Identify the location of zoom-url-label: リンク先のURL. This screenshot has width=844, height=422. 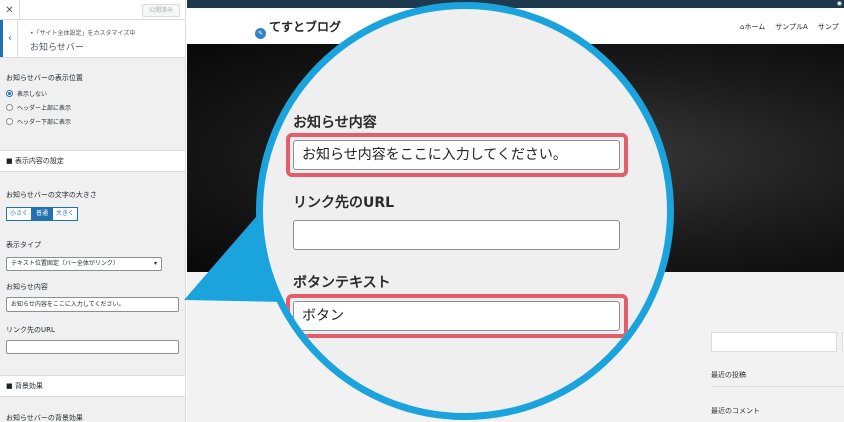
(344, 203).